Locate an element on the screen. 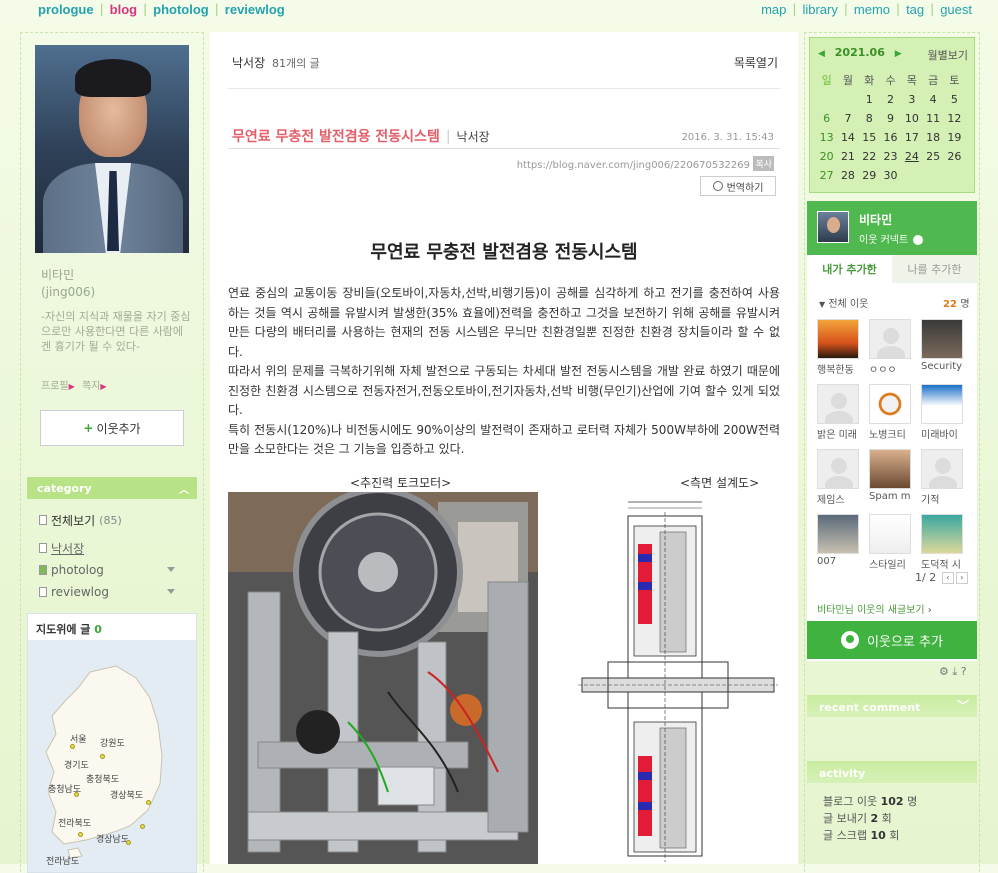  calendar-day: 15 is located at coordinates (869, 137).